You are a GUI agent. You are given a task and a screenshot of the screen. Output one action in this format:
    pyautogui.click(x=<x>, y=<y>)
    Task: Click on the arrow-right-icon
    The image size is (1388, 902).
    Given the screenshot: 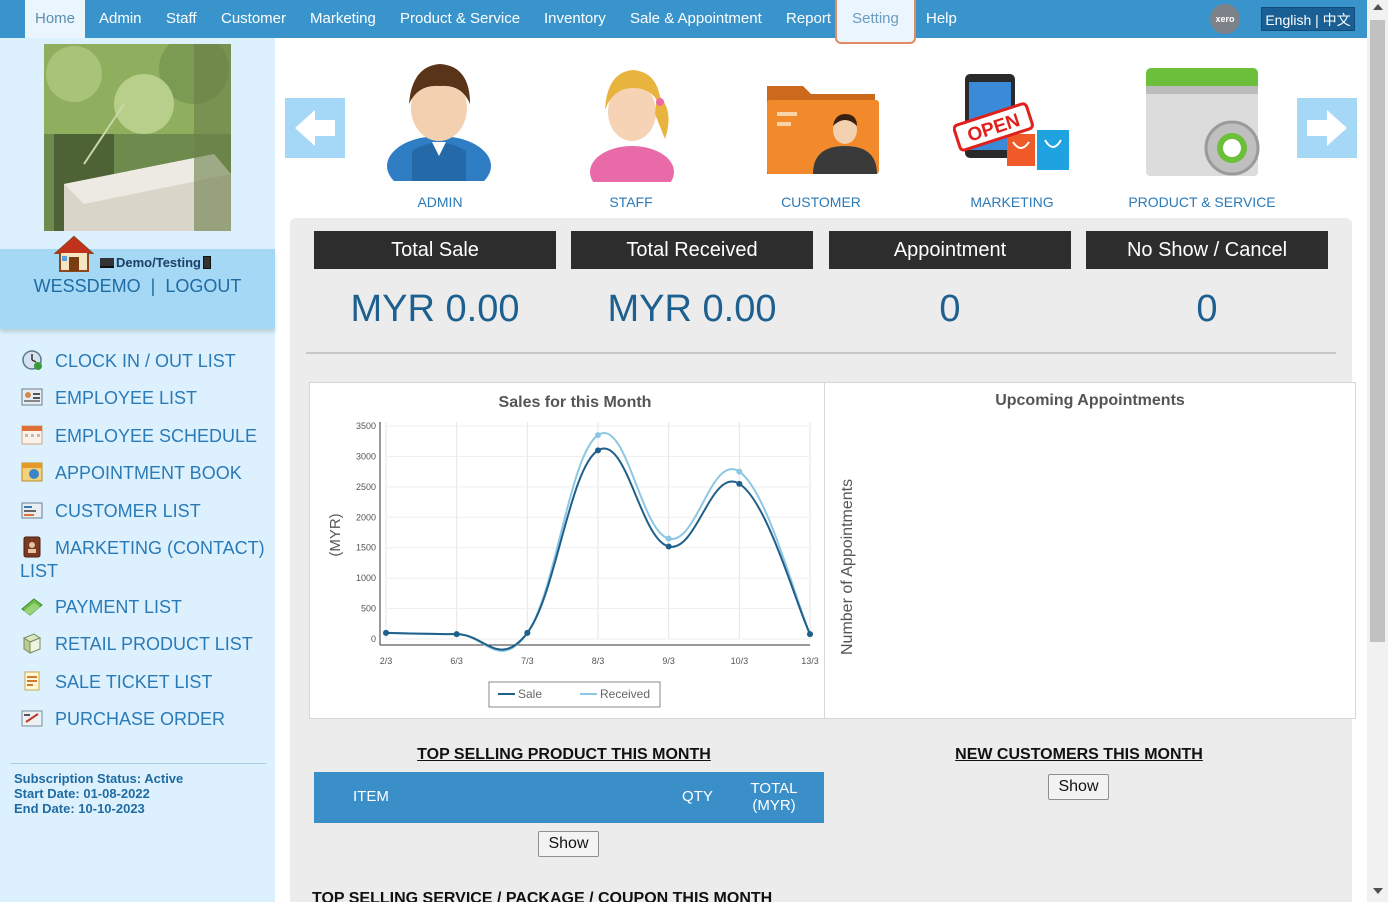 What is the action you would take?
    pyautogui.click(x=1327, y=128)
    